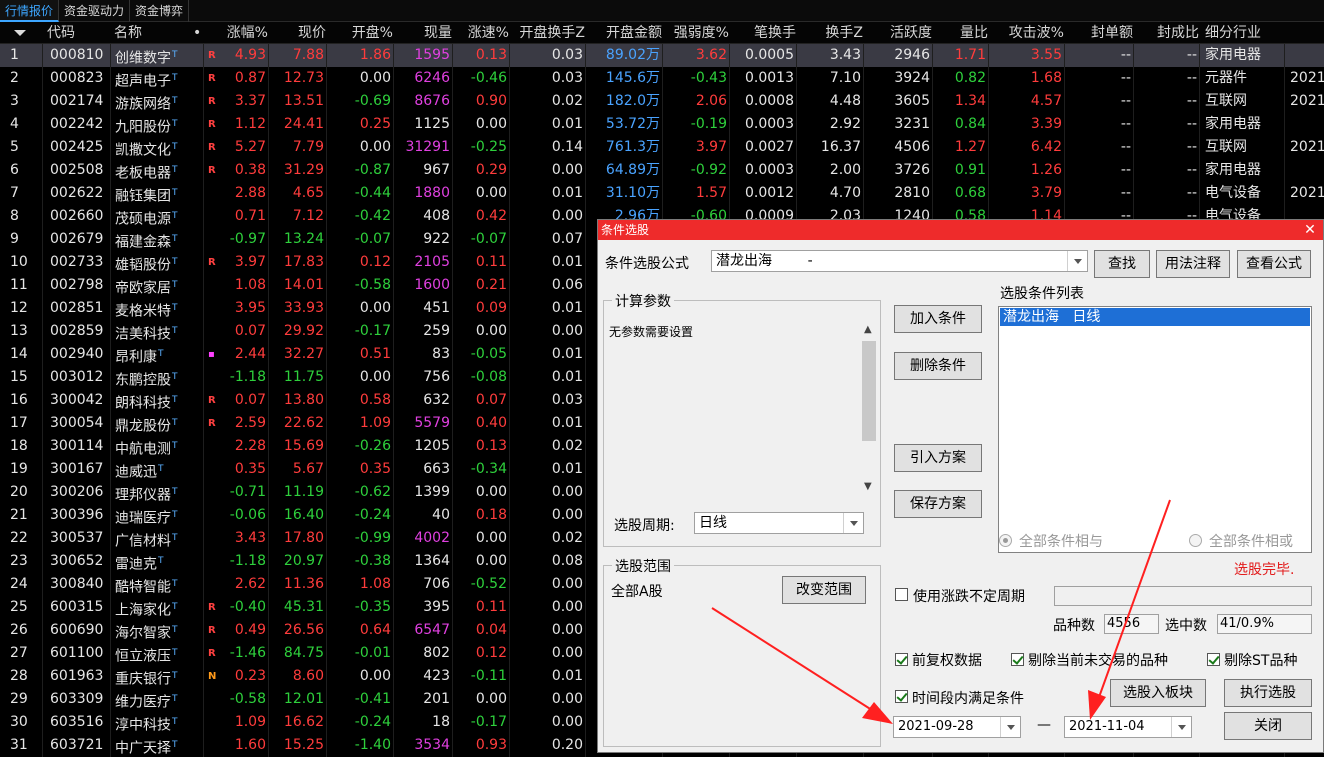 The height and width of the screenshot is (757, 1324). I want to click on add-condition-button: 加入条件, so click(938, 319).